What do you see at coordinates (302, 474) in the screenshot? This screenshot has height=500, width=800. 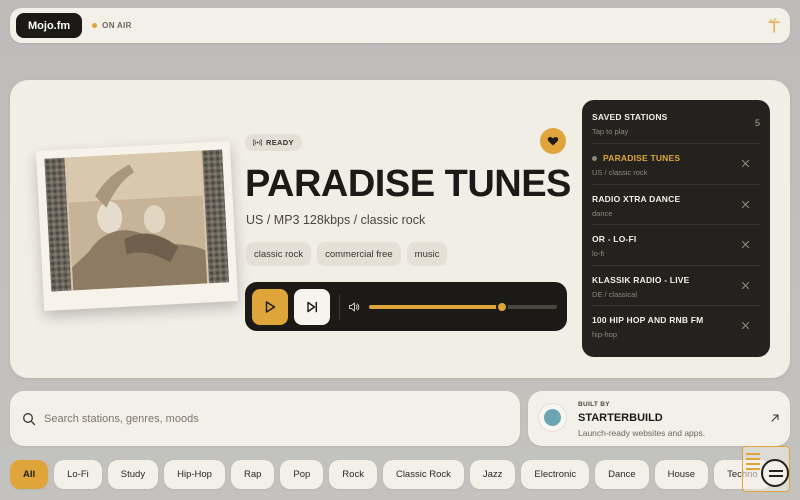 I see `genre-chip: Pop` at bounding box center [302, 474].